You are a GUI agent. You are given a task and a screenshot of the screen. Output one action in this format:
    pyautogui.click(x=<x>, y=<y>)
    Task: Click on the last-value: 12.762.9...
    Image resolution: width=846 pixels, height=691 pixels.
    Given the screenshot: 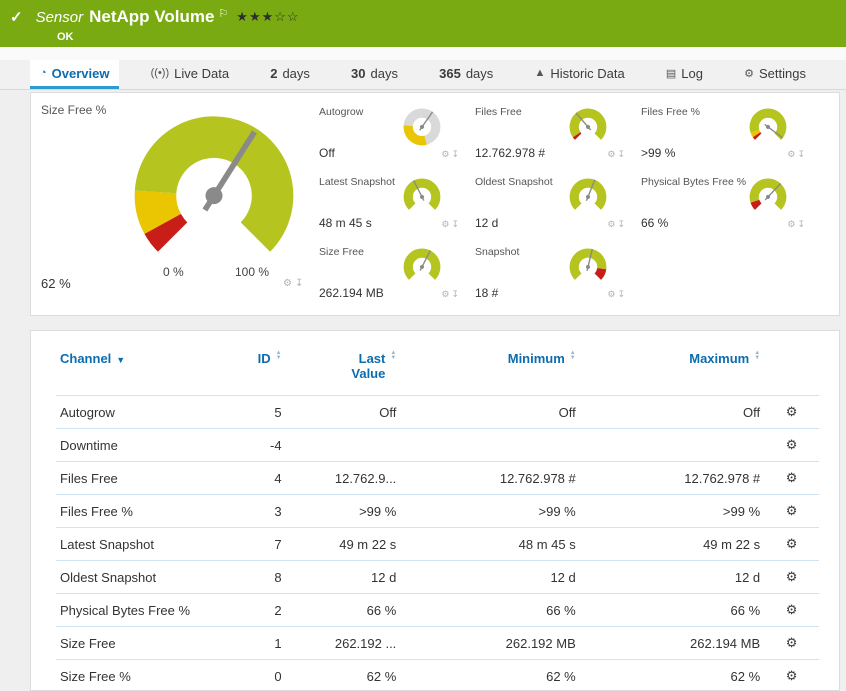 What is the action you would take?
    pyautogui.click(x=343, y=478)
    